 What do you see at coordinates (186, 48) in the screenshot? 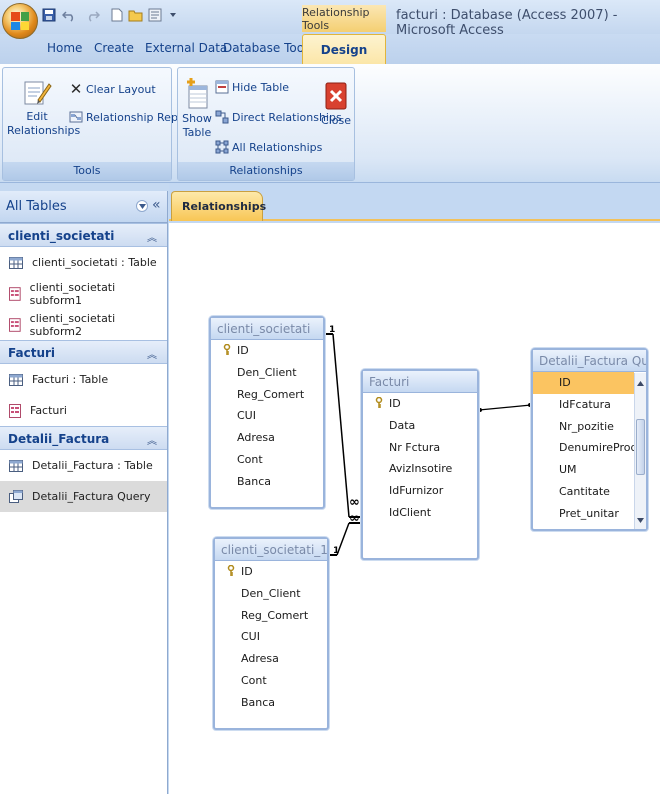
I see `tab-external-data: External Data` at bounding box center [186, 48].